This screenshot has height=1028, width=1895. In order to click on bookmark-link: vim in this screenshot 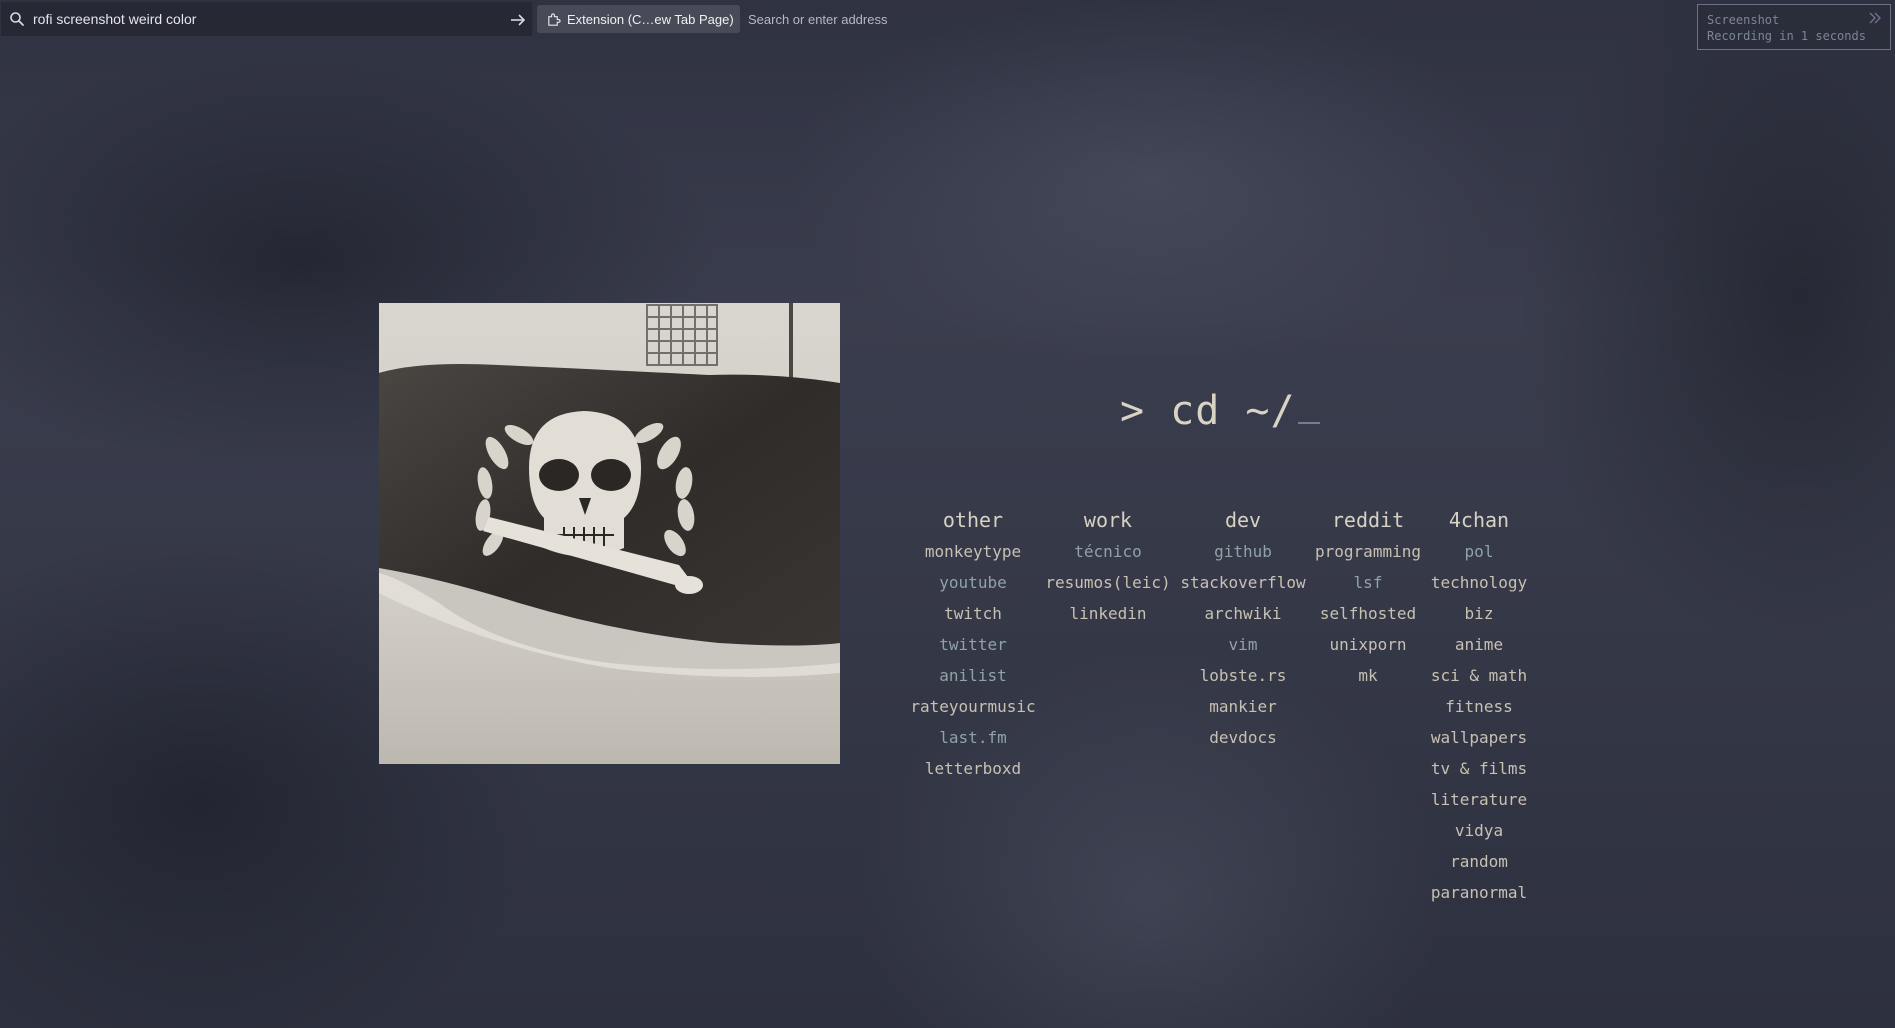, I will do `click(1243, 644)`.